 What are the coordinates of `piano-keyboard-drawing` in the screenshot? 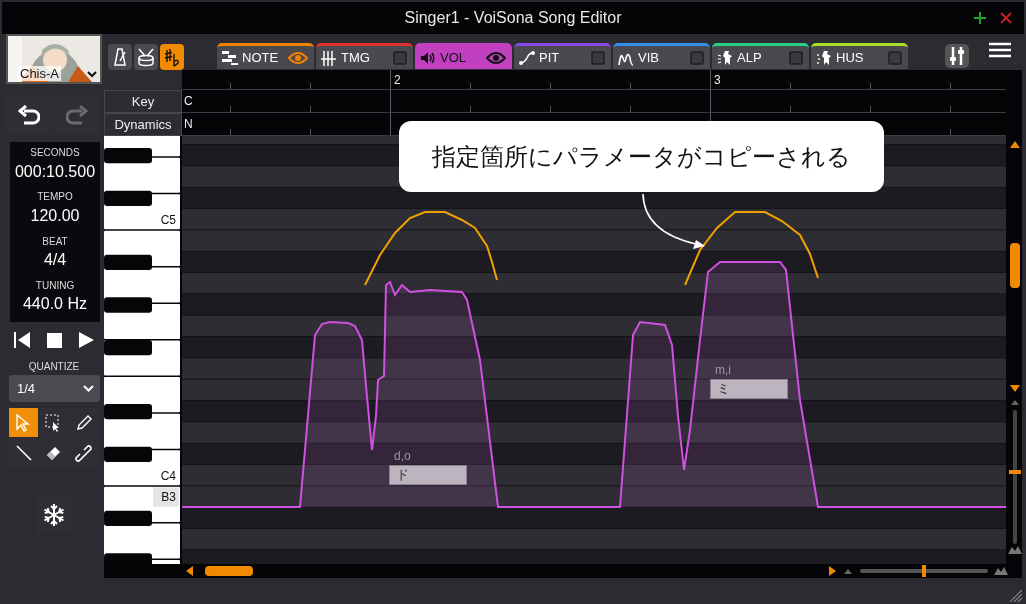 It's located at (142, 350).